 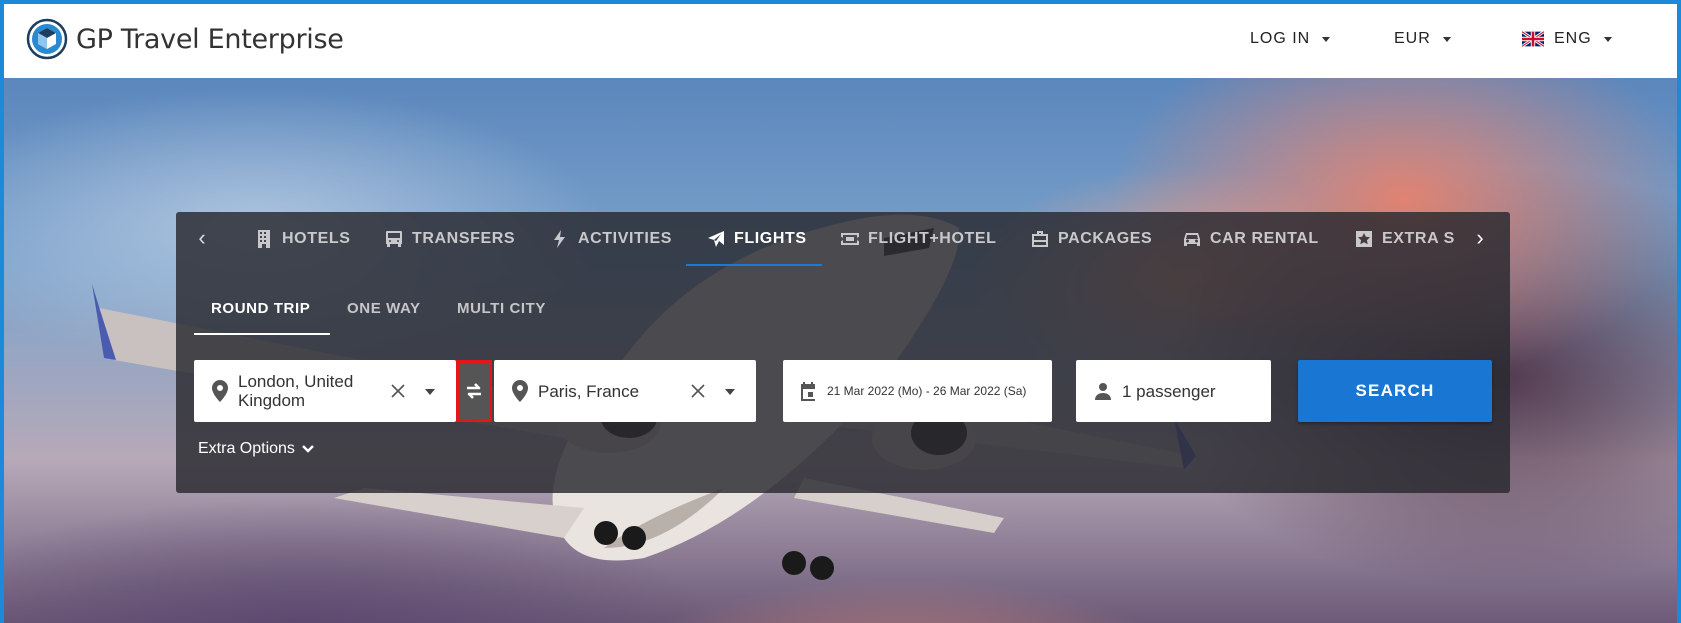 I want to click on destination-field: Paris, France, so click(x=625, y=391).